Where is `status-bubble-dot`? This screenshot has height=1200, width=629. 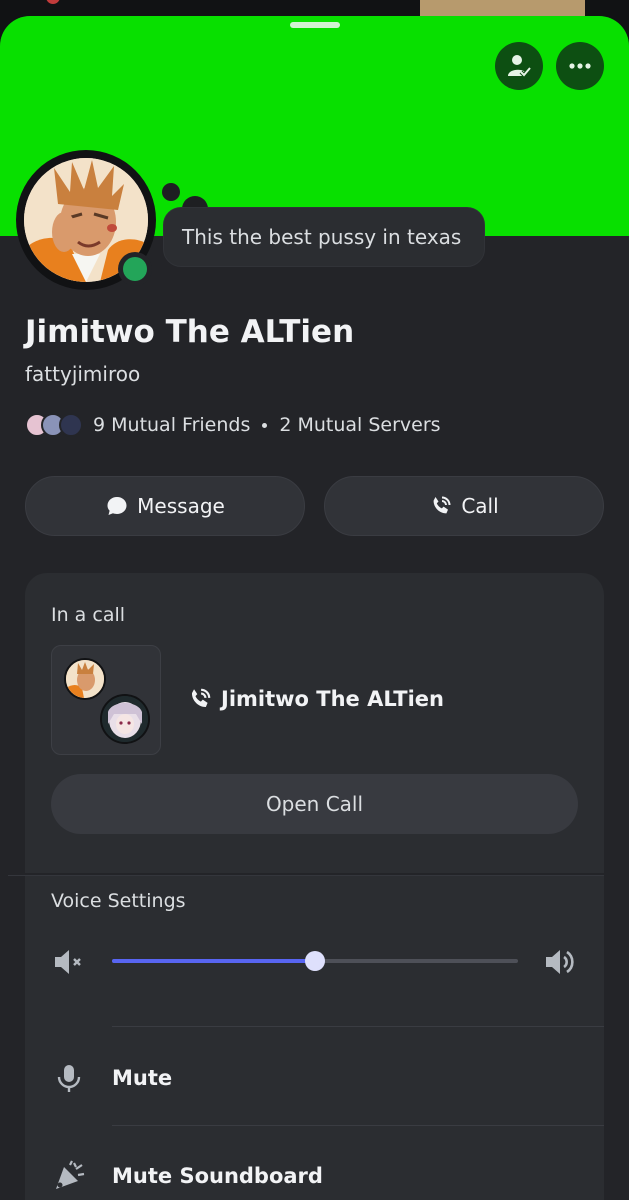
status-bubble-dot is located at coordinates (171, 192).